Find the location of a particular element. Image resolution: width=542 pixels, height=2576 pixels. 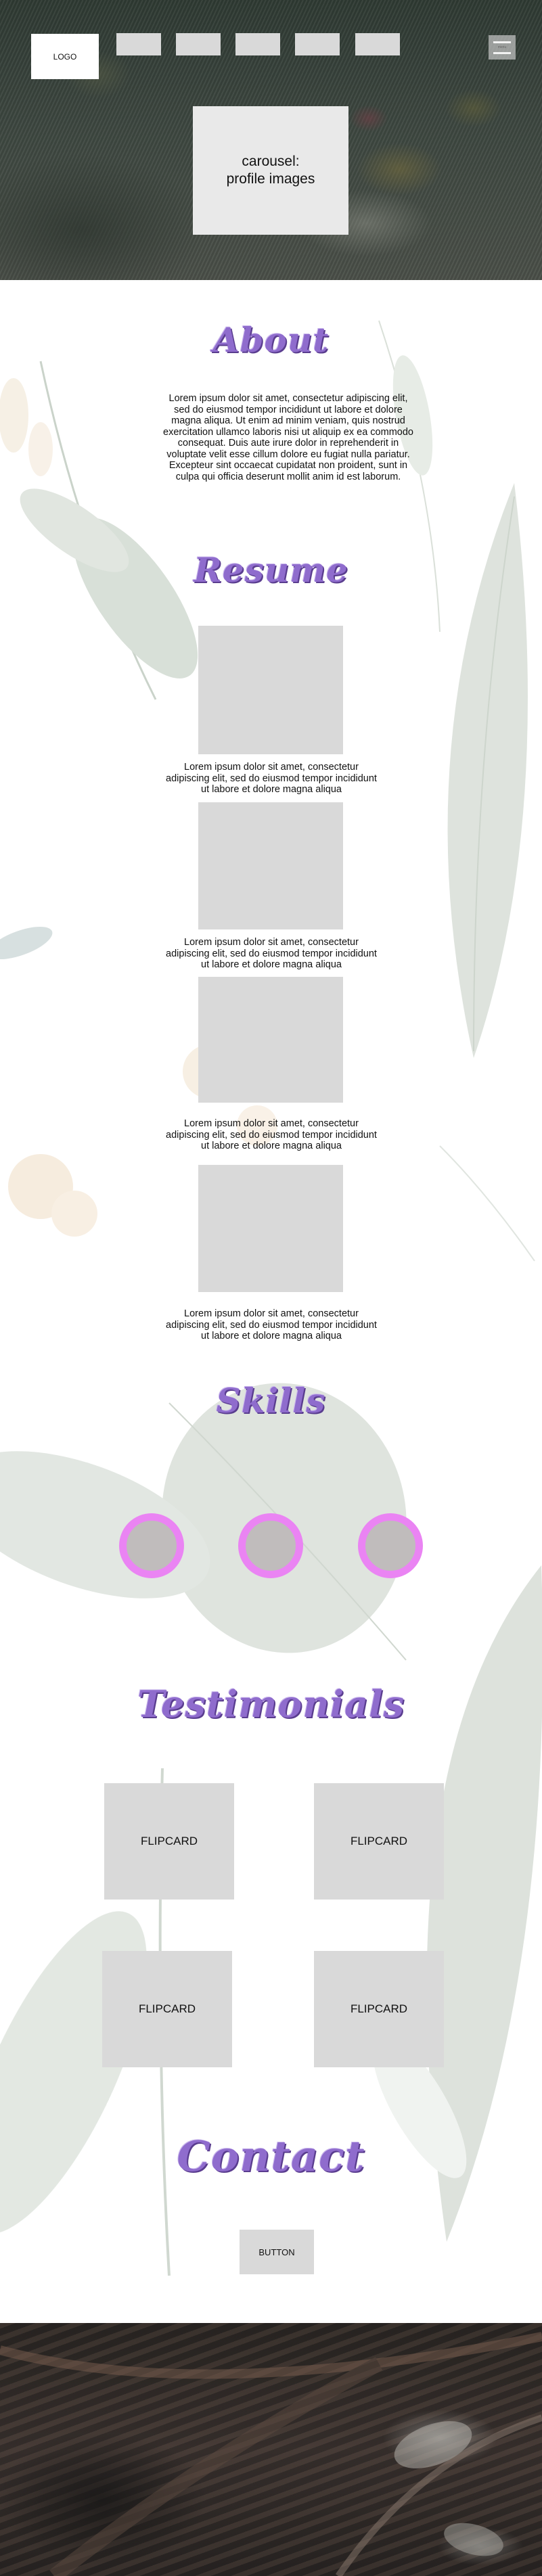

hamburger-icon-bar is located at coordinates (502, 52).